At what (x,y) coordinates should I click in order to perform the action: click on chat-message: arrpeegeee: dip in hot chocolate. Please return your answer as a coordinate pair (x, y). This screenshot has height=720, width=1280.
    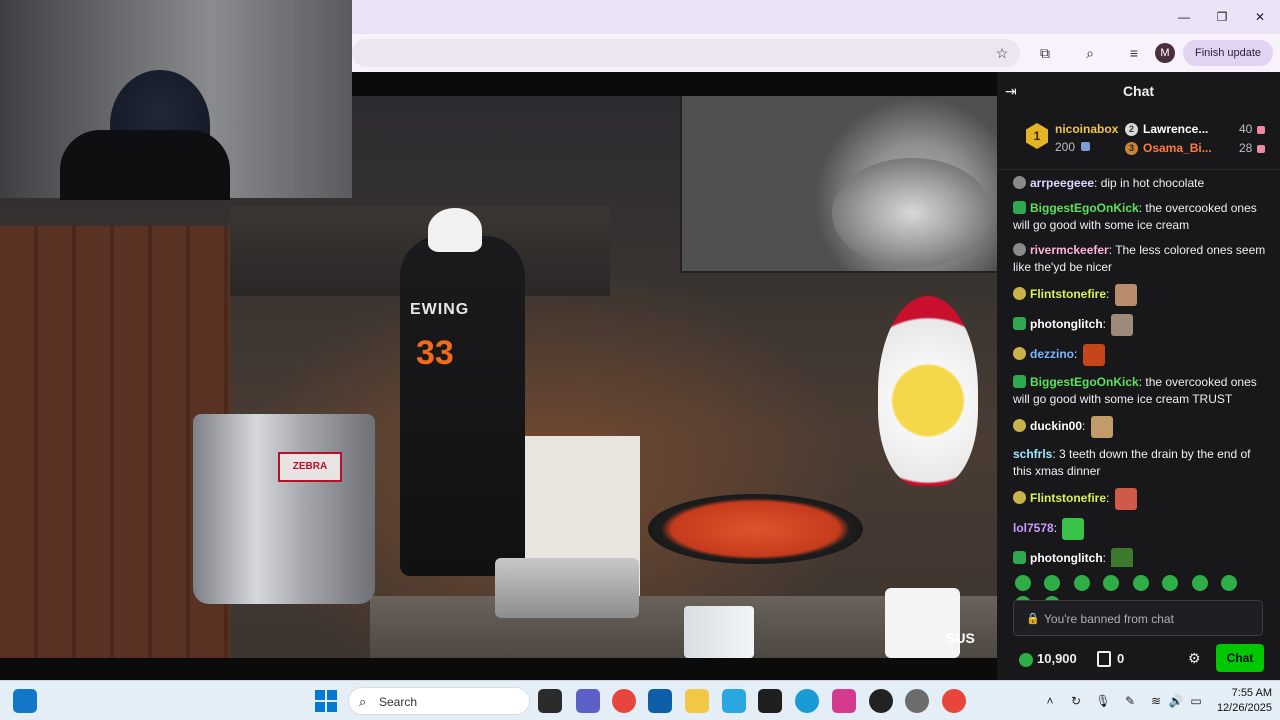
    Looking at the image, I should click on (1140, 183).